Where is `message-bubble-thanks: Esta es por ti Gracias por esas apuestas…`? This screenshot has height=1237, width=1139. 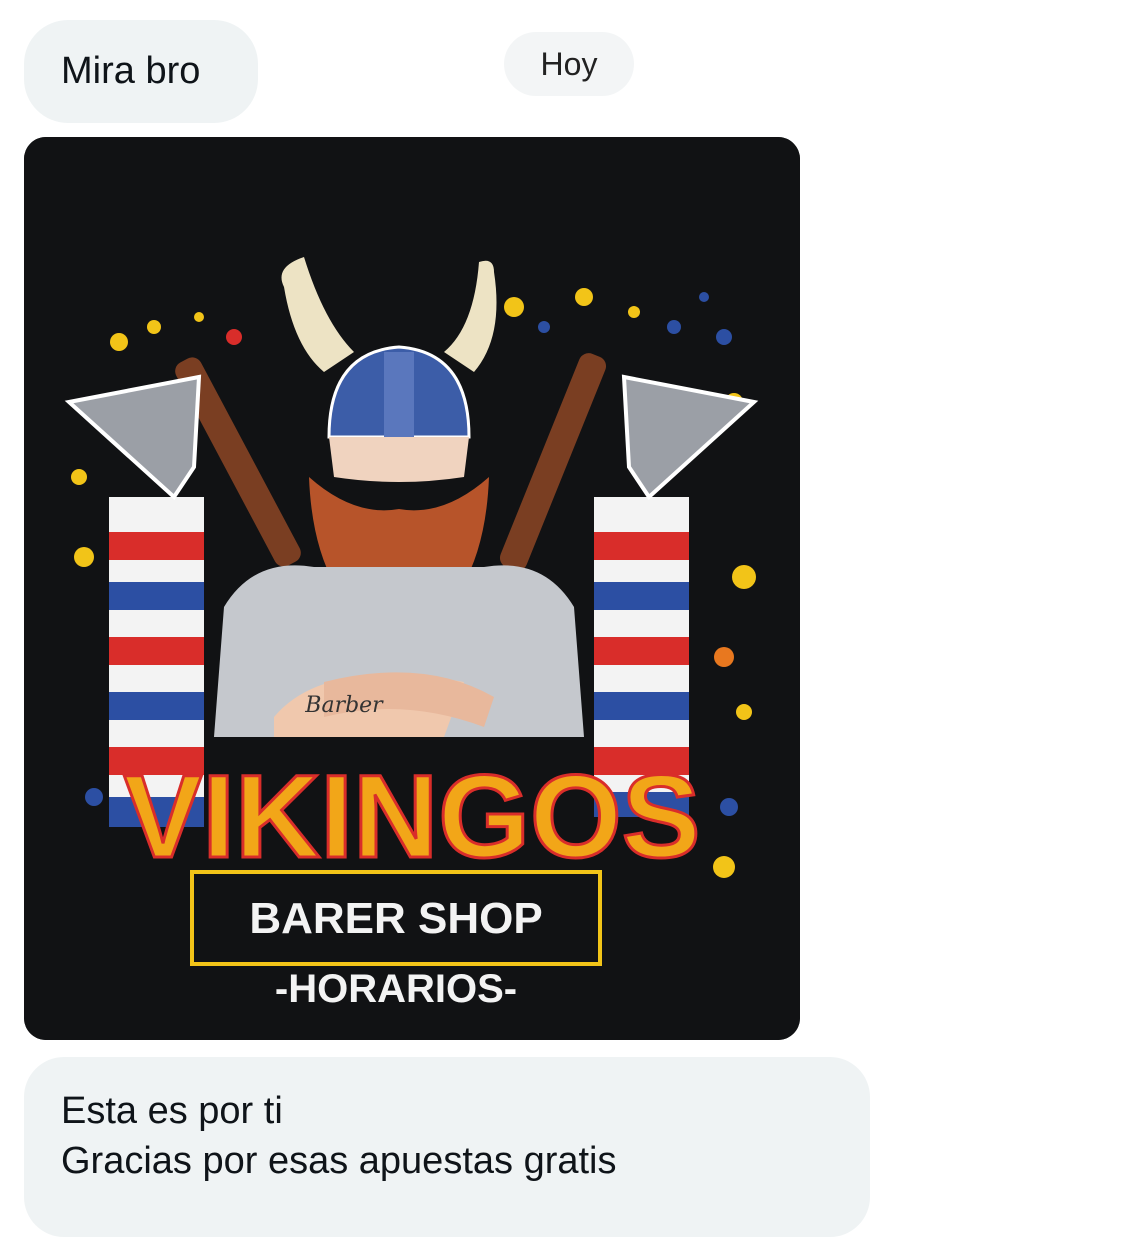 message-bubble-thanks: Esta es por ti Gracias por esas apuestas… is located at coordinates (447, 1147).